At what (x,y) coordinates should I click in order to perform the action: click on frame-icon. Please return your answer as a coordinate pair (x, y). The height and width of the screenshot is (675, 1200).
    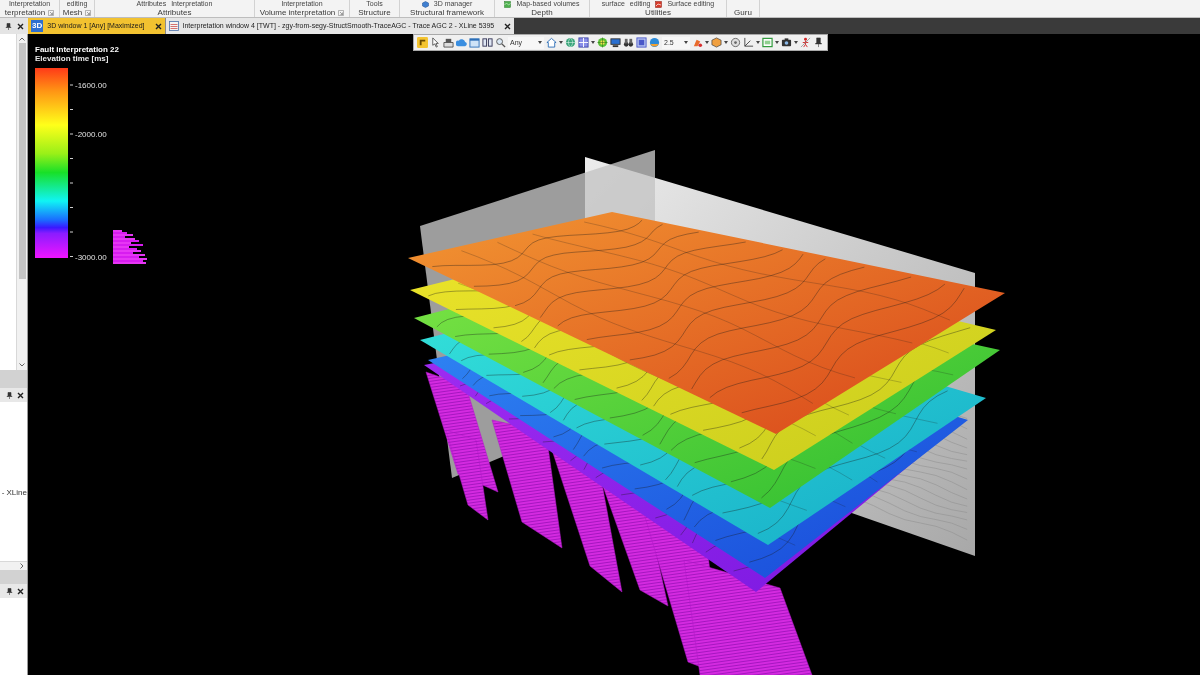
    Looking at the image, I should click on (641, 42).